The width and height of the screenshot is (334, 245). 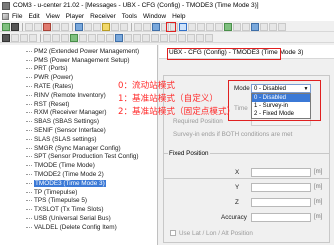 I want to click on y-label: Y, so click(x=237, y=187).